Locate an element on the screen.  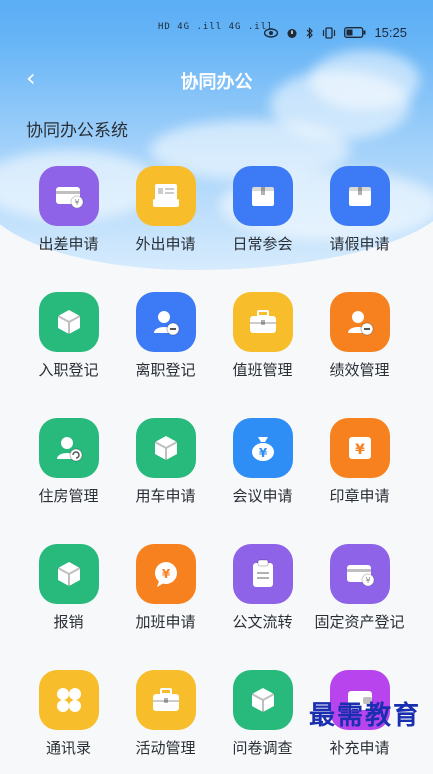
app-tile: ¥ 出差申请 is located at coordinates (68, 218).